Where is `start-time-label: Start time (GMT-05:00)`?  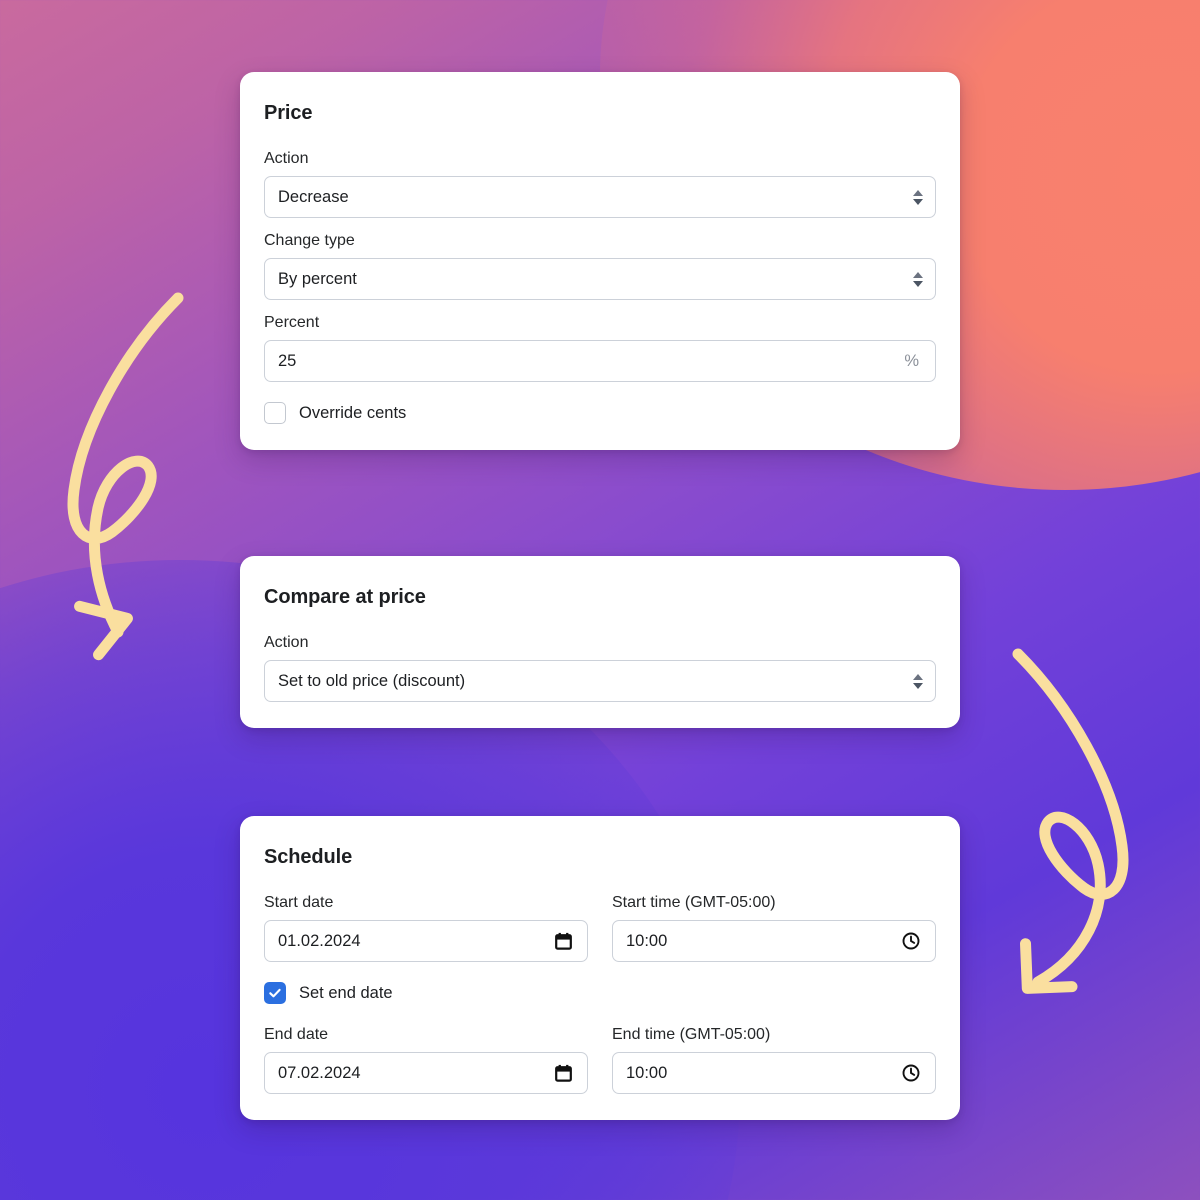 start-time-label: Start time (GMT-05:00) is located at coordinates (694, 902).